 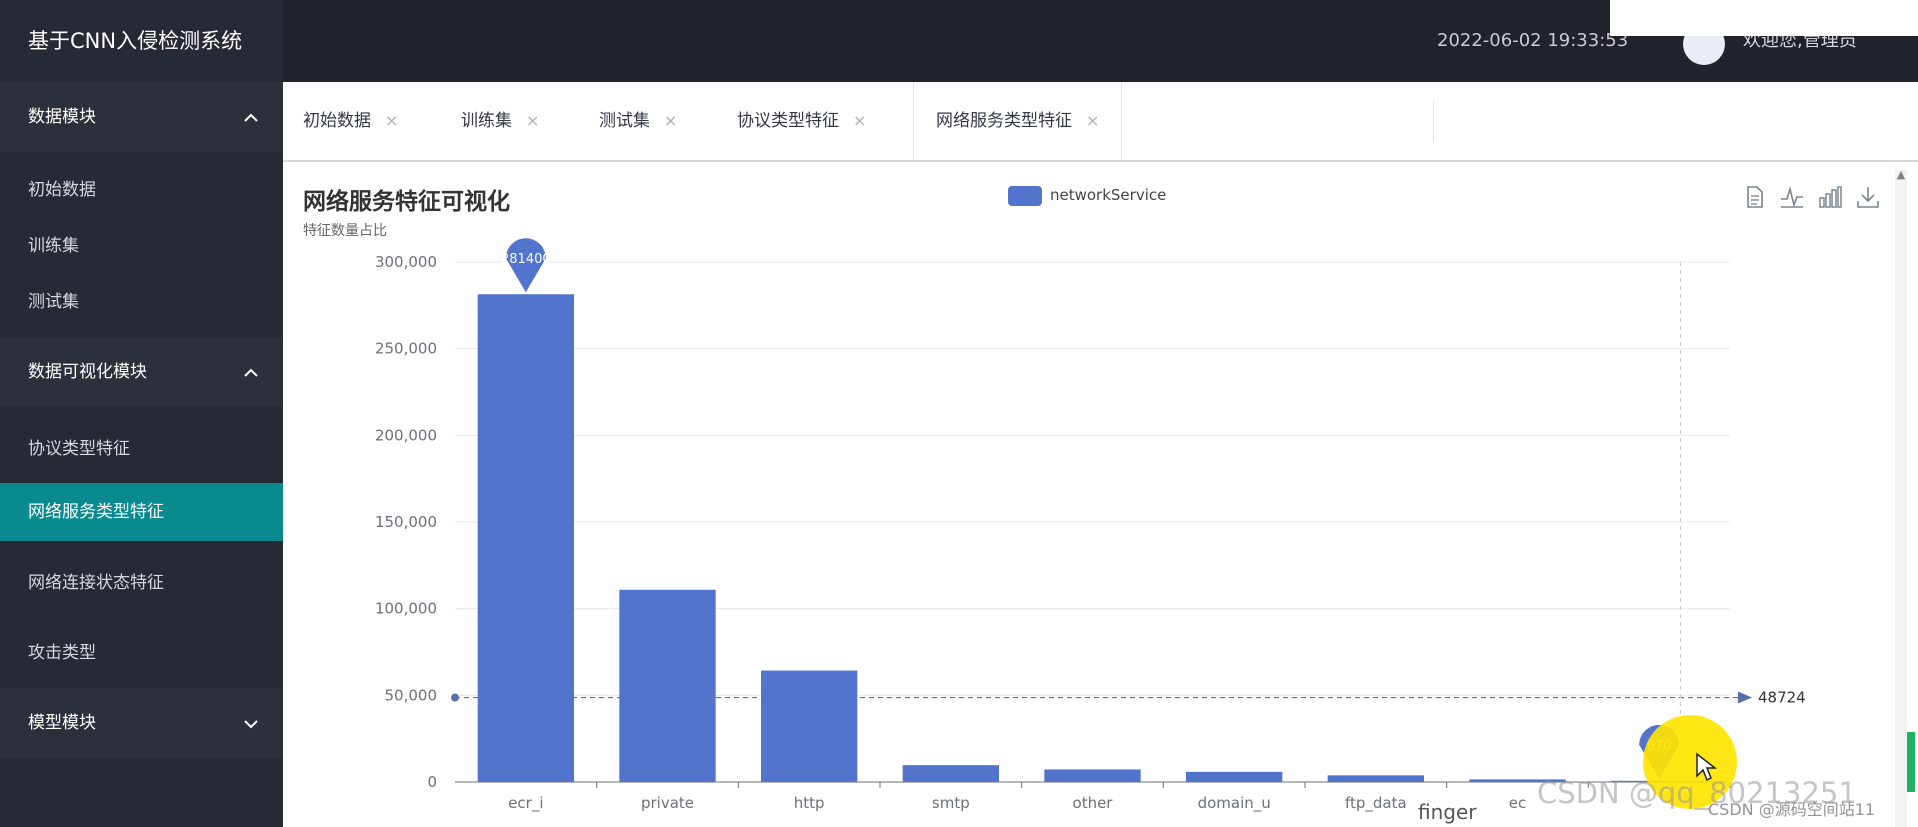 What do you see at coordinates (141, 653) in the screenshot?
I see `sidebar-item-attack-type: 攻击类型` at bounding box center [141, 653].